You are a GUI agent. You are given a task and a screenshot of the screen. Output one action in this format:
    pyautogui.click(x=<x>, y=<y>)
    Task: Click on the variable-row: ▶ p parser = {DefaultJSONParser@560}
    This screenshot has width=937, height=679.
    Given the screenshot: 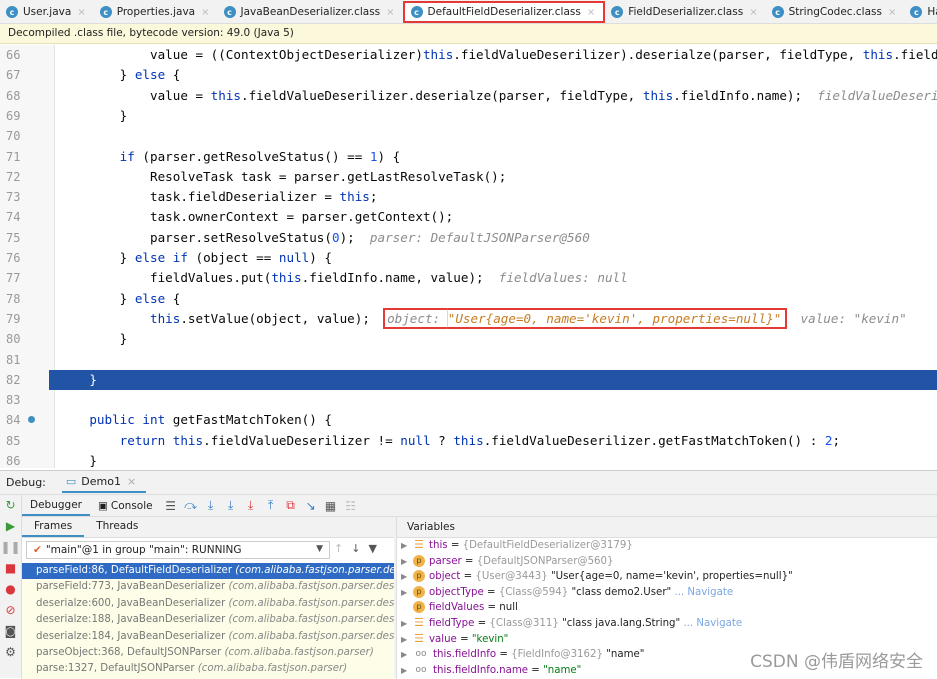 What is the action you would take?
    pyautogui.click(x=667, y=562)
    